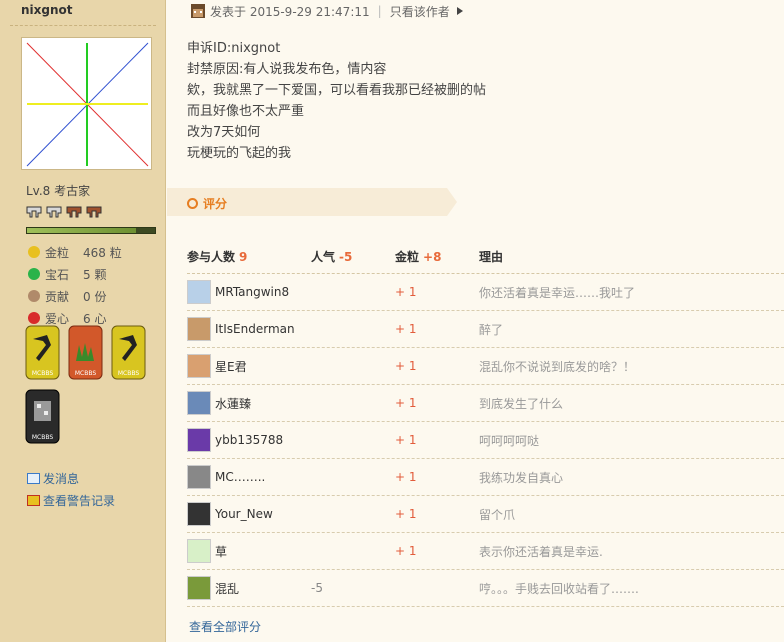 The image size is (784, 642). Describe the element at coordinates (47, 10) in the screenshot. I see `author-username: nixgnot` at that location.